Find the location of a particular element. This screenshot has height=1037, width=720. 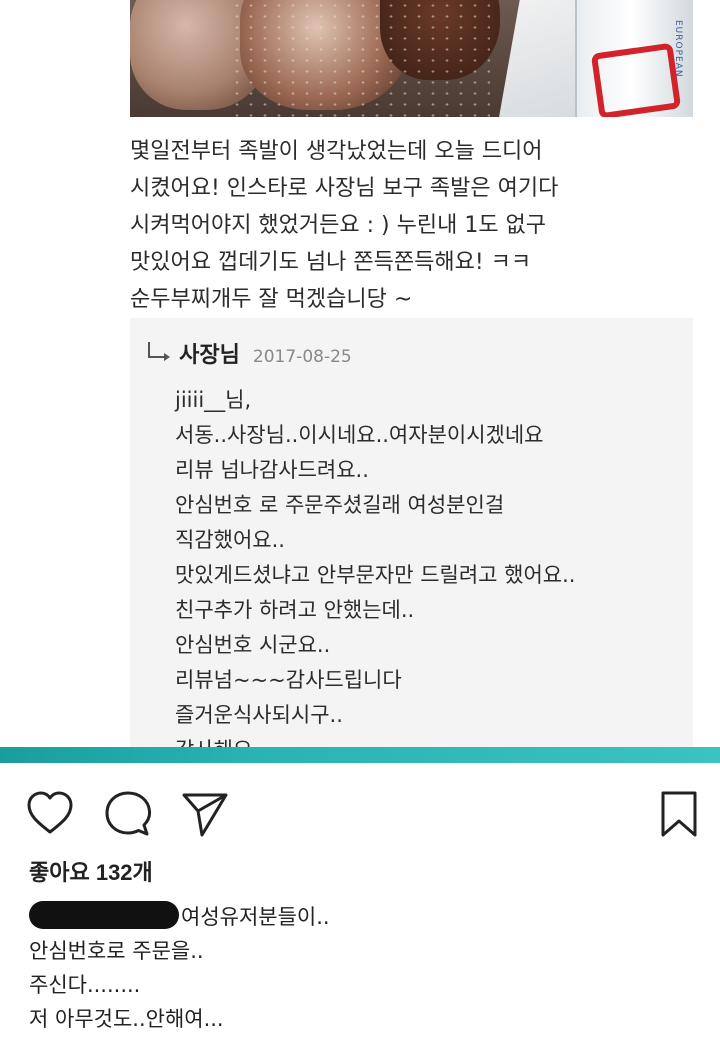

reply-line: 리뷰 넘나감사드려요.. is located at coordinates (272, 470).